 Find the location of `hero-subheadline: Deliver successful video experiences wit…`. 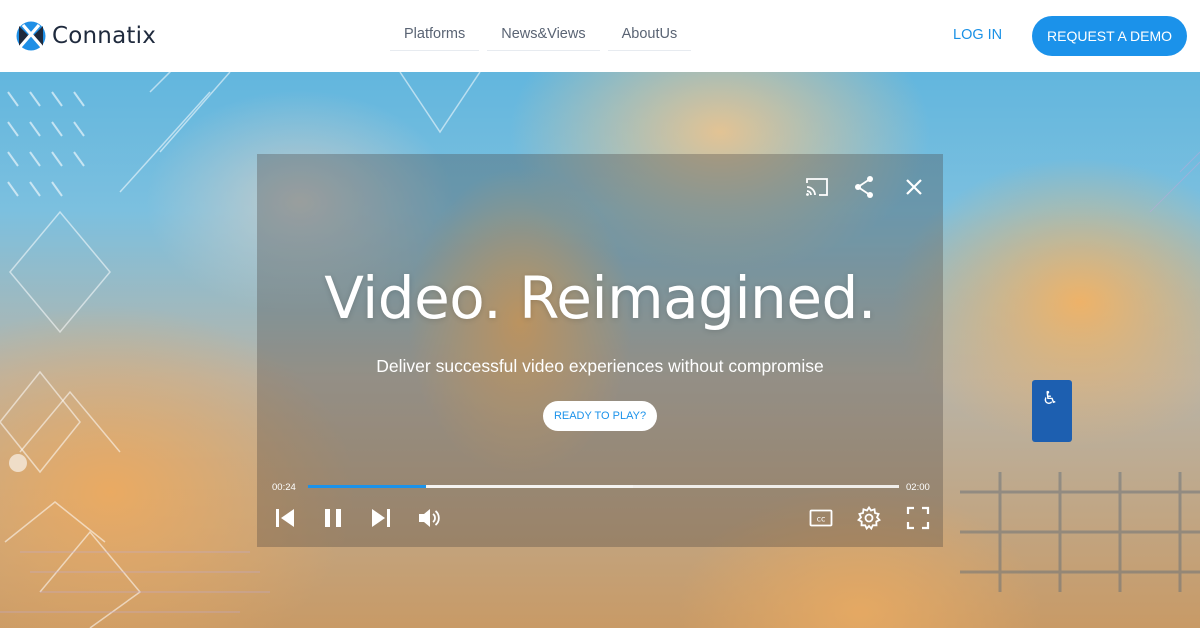

hero-subheadline: Deliver successful video experiences wit… is located at coordinates (600, 366).